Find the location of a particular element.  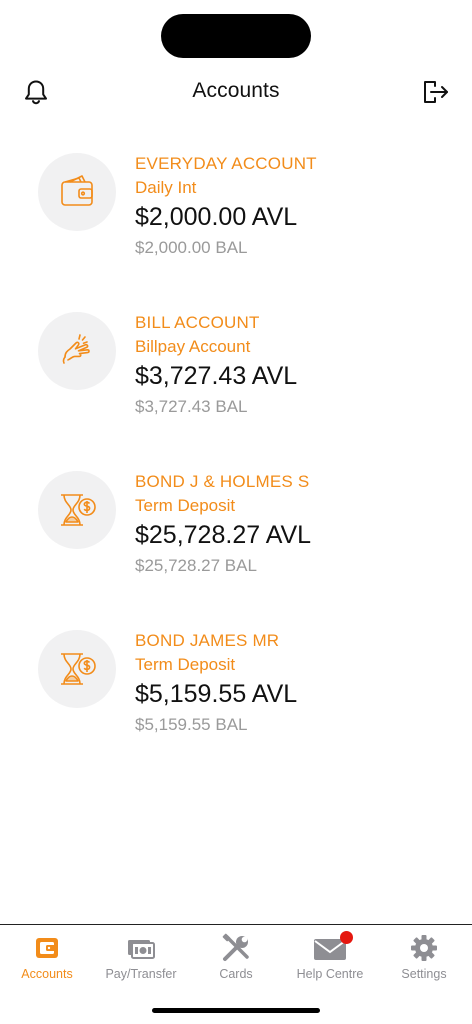

tab-label: Cards is located at coordinates (236, 974).